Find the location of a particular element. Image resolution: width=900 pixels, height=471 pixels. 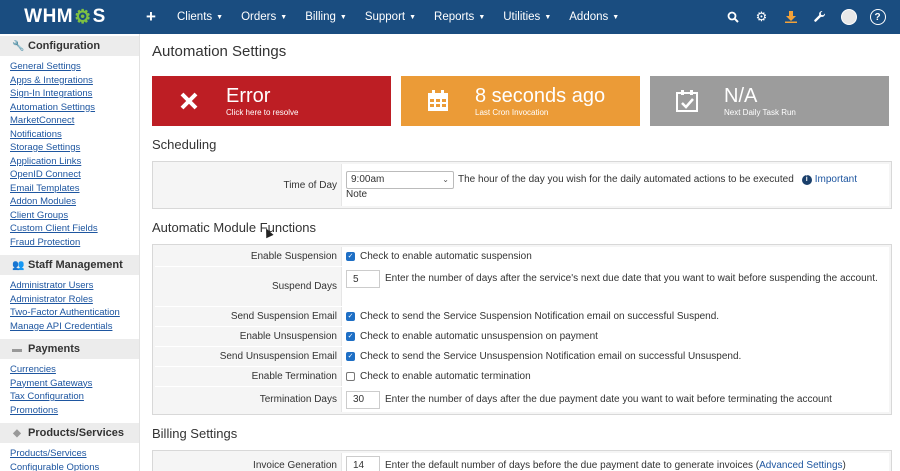

logo-text-right: S is located at coordinates (99, 16).